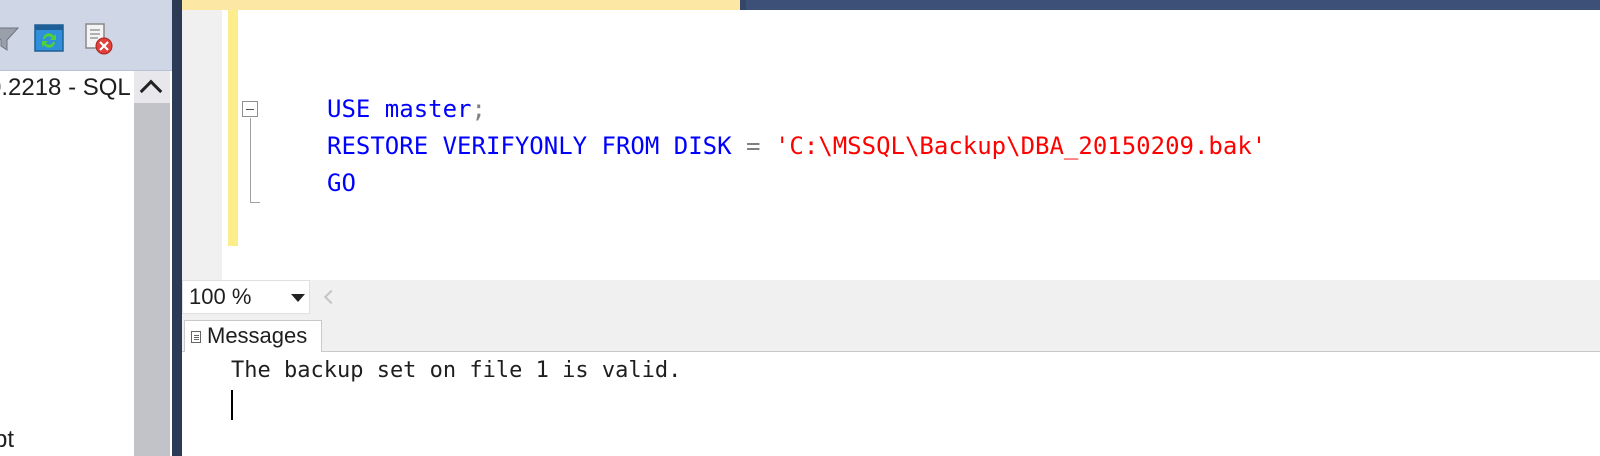 This screenshot has width=1600, height=456. Describe the element at coordinates (49, 37) in the screenshot. I see `refresh-icon` at that location.